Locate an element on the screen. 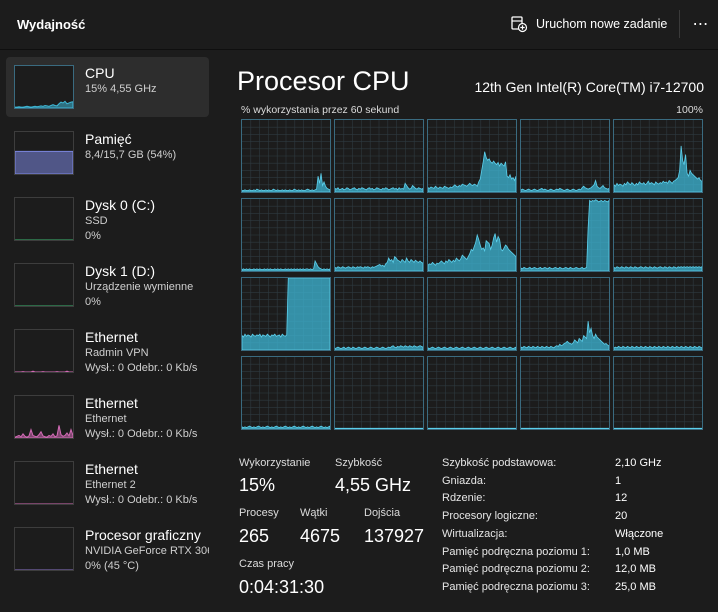 This screenshot has height=612, width=718. threads-label: Wątki is located at coordinates (314, 513).